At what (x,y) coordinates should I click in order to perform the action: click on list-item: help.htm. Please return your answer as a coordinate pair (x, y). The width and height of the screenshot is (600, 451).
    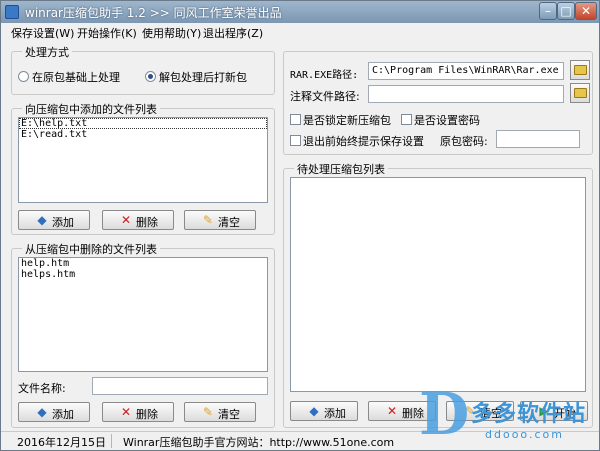
    Looking at the image, I should click on (143, 263).